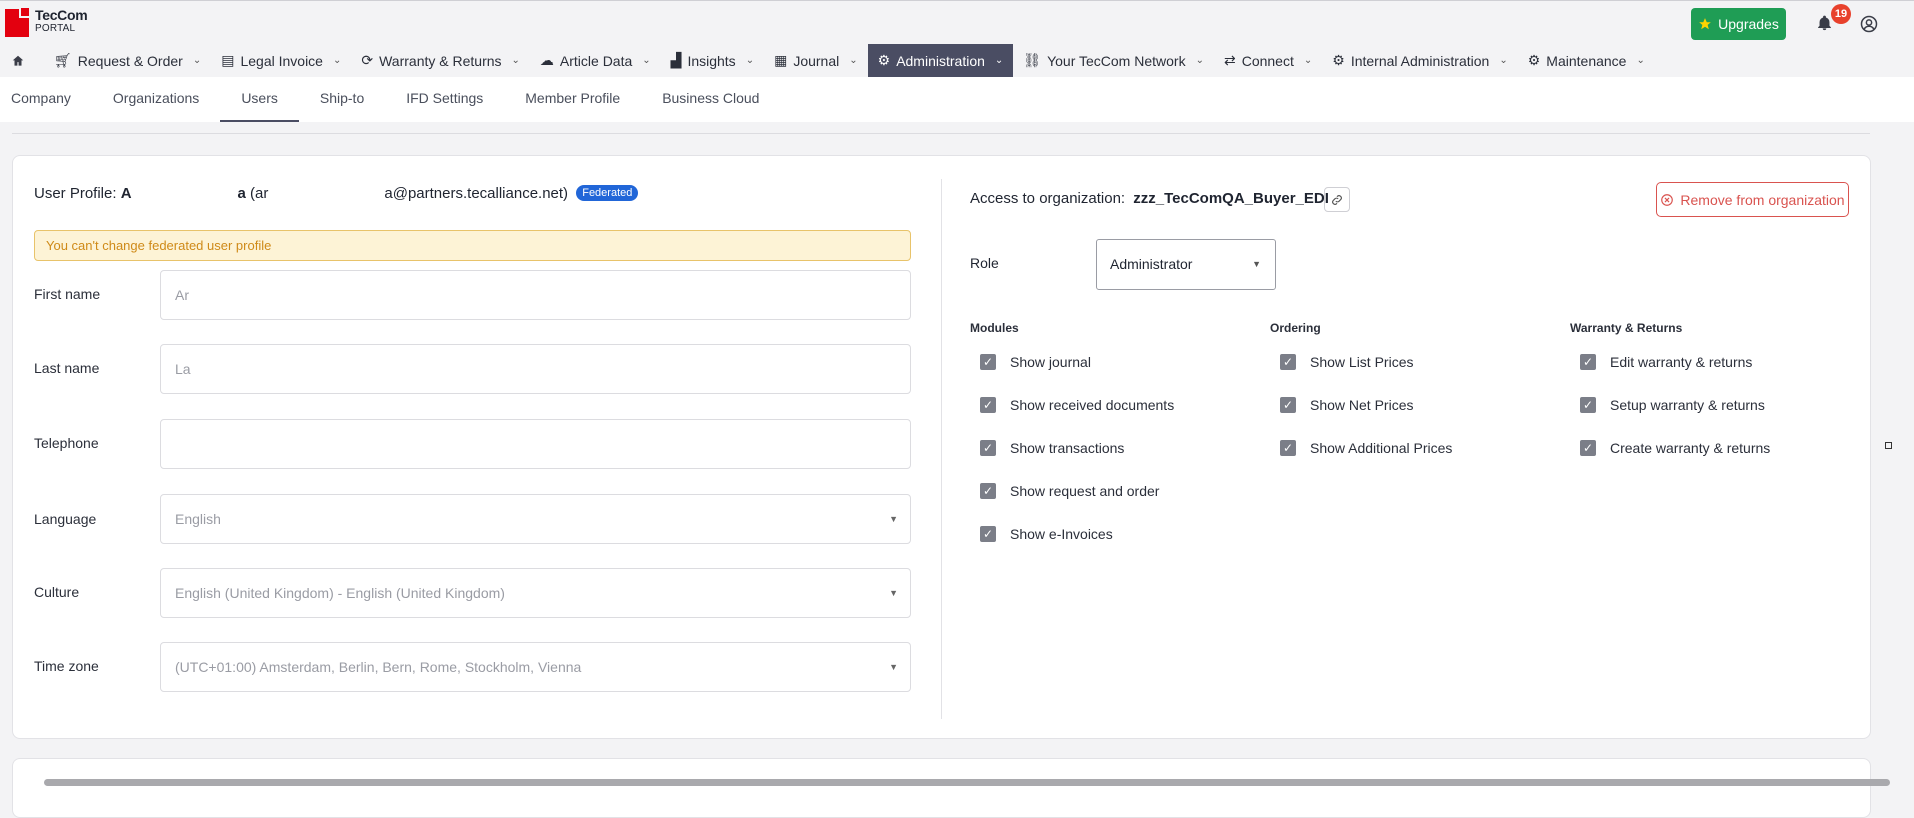  Describe the element at coordinates (67, 294) in the screenshot. I see `first-name-label: First name` at that location.